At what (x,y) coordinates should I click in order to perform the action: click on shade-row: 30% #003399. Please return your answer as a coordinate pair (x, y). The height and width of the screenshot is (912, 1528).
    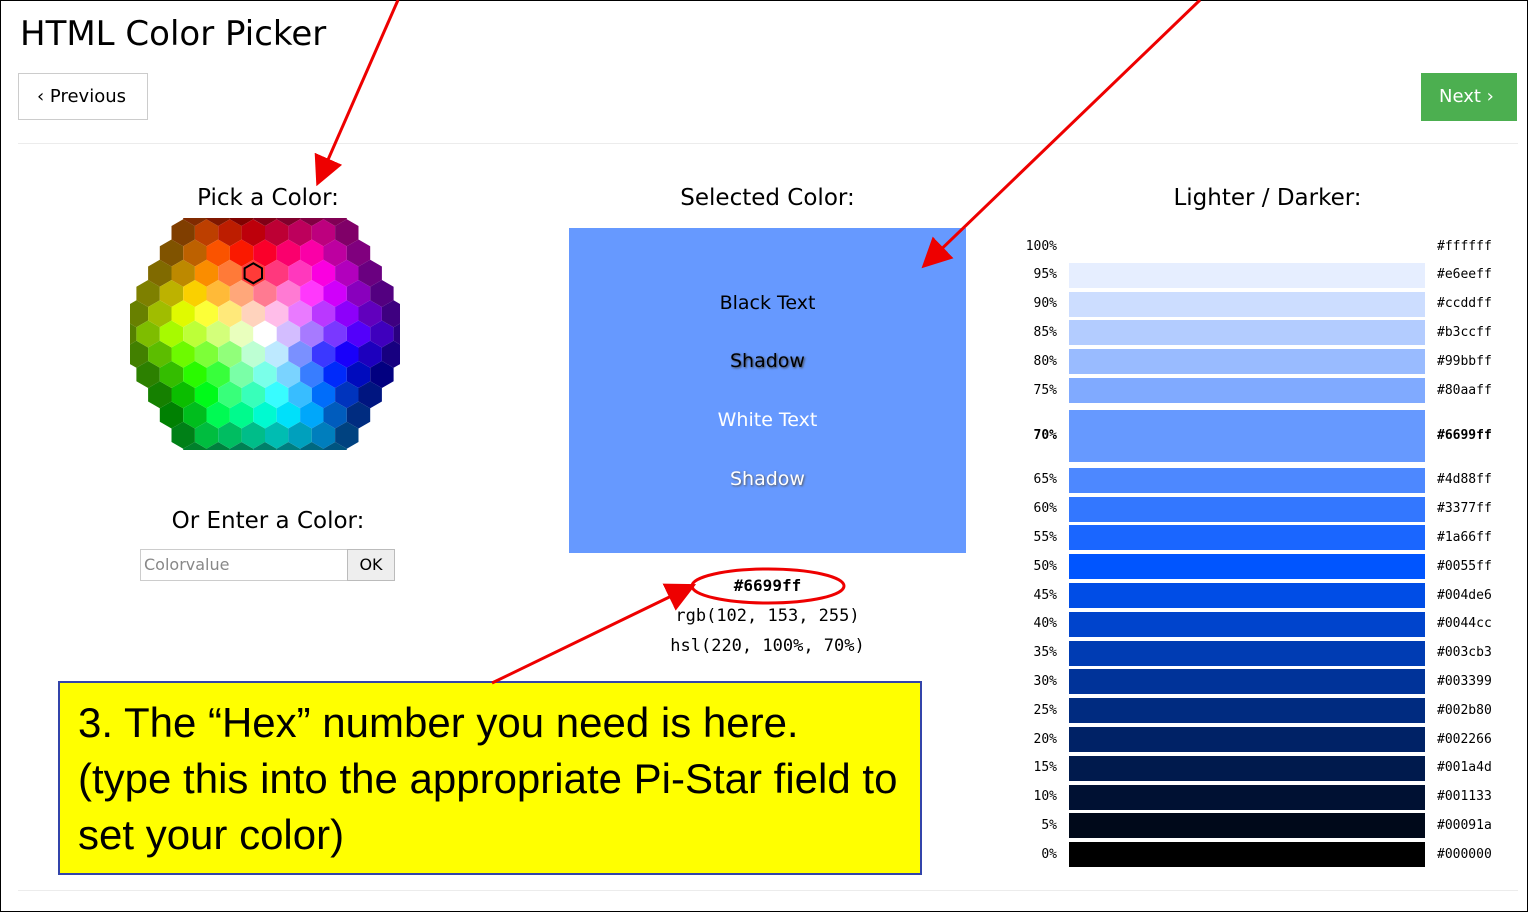
    Looking at the image, I should click on (1265, 682).